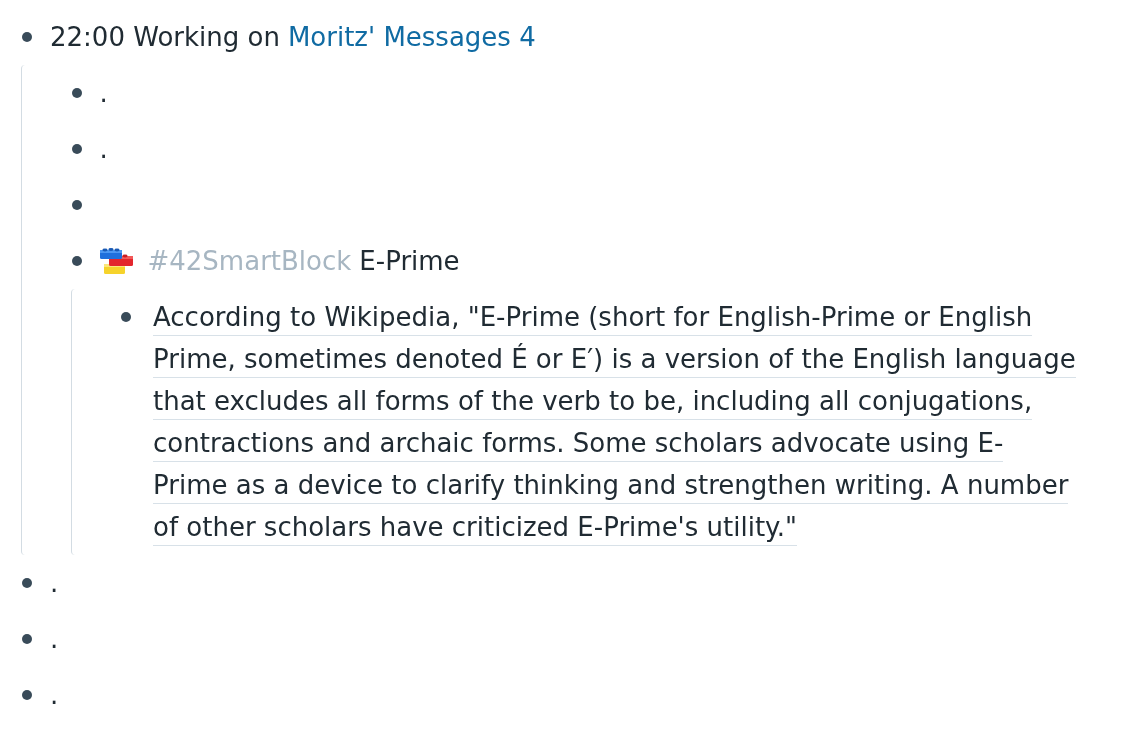 The width and height of the screenshot is (1144, 732). I want to click on bricks-icon, so click(116, 261).